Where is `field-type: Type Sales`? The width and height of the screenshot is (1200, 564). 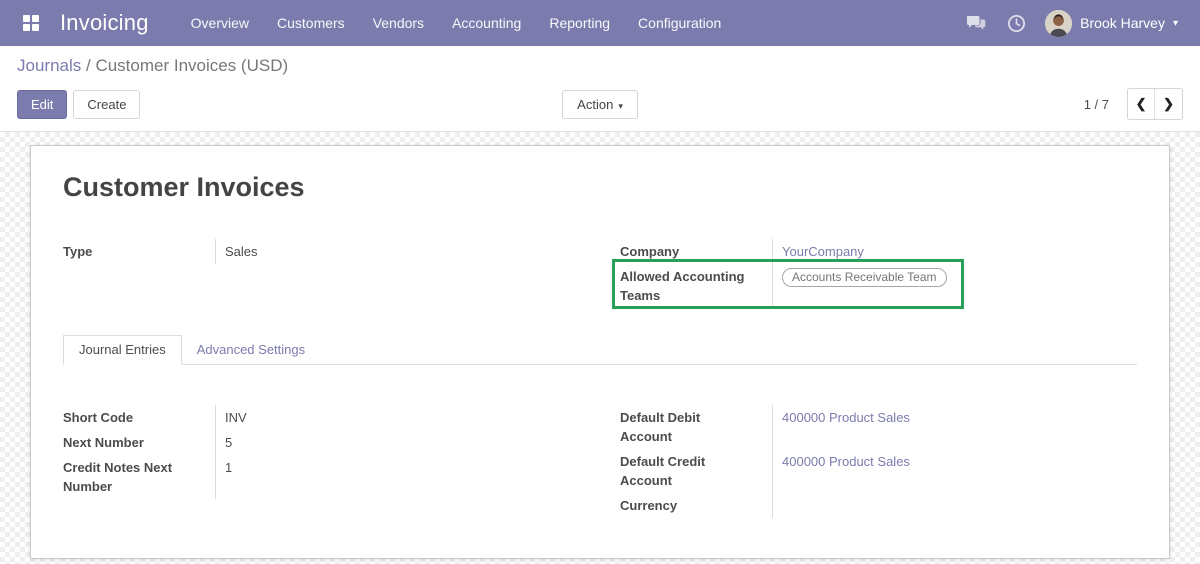 field-type: Type Sales is located at coordinates (321, 251).